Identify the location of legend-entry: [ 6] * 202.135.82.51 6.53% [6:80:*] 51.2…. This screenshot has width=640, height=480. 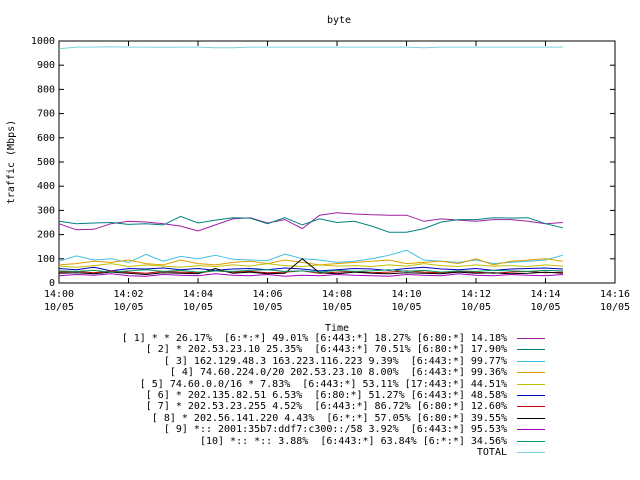
(320, 395).